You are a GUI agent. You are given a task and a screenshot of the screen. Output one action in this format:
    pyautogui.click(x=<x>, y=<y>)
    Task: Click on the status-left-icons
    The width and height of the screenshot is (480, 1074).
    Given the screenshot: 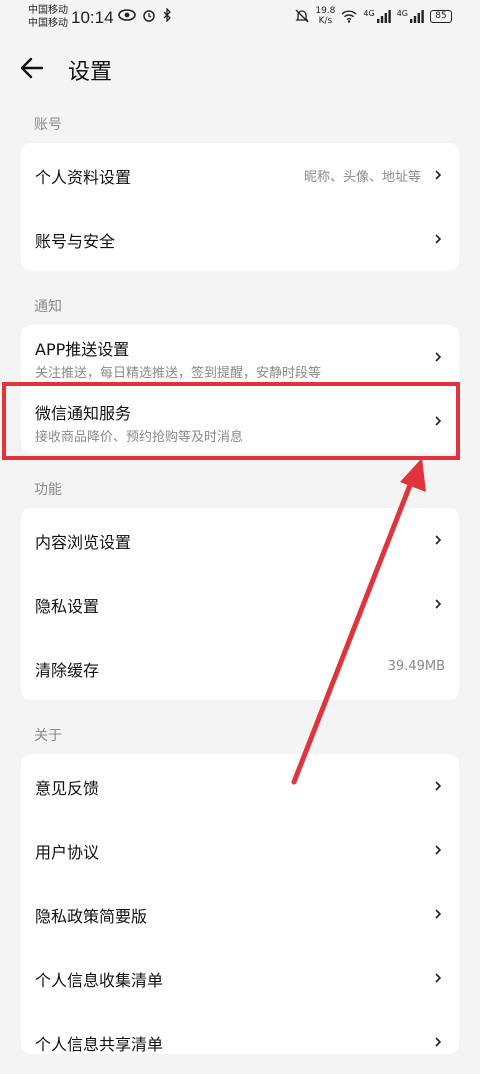 What is the action you would take?
    pyautogui.click(x=145, y=15)
    